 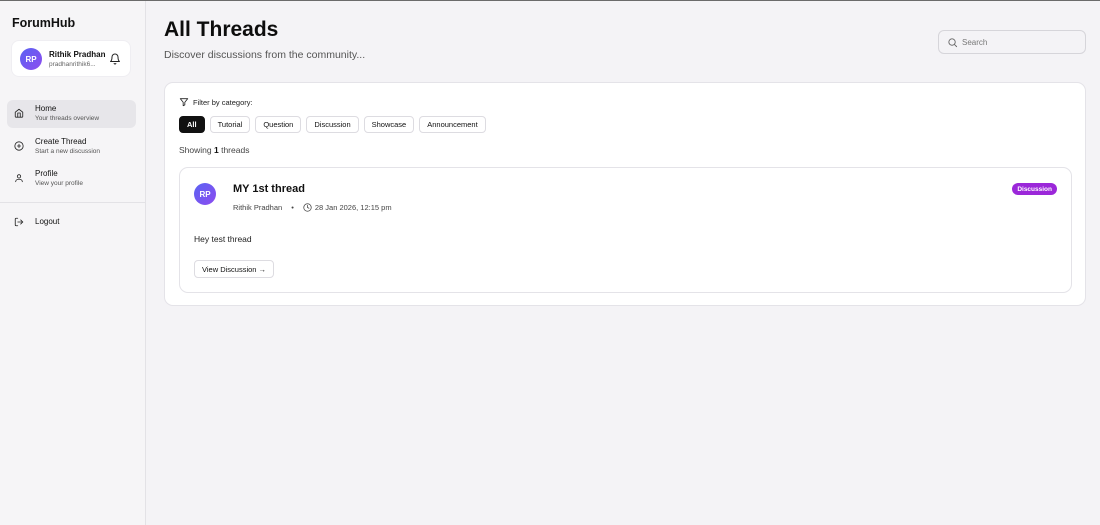 What do you see at coordinates (77, 54) in the screenshot?
I see `user-name: Rithik Pradhan` at bounding box center [77, 54].